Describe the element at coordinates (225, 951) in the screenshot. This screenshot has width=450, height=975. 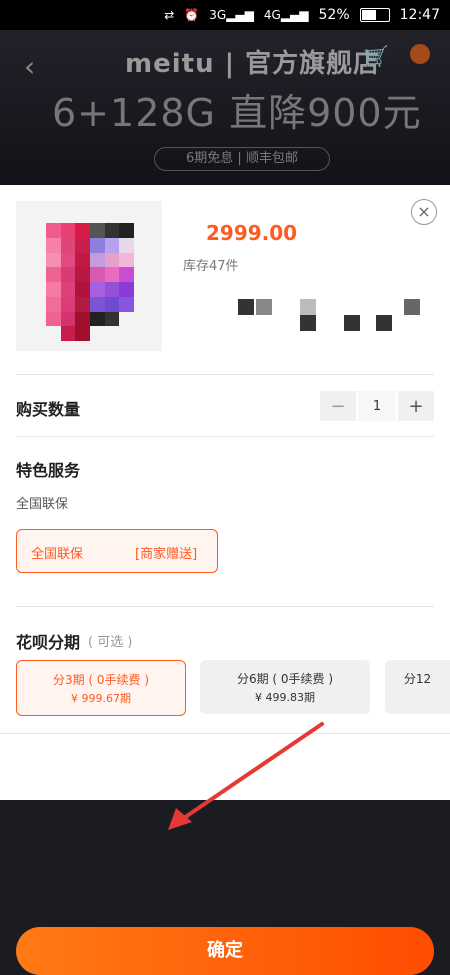
I see `confirm-button: 确定` at that location.